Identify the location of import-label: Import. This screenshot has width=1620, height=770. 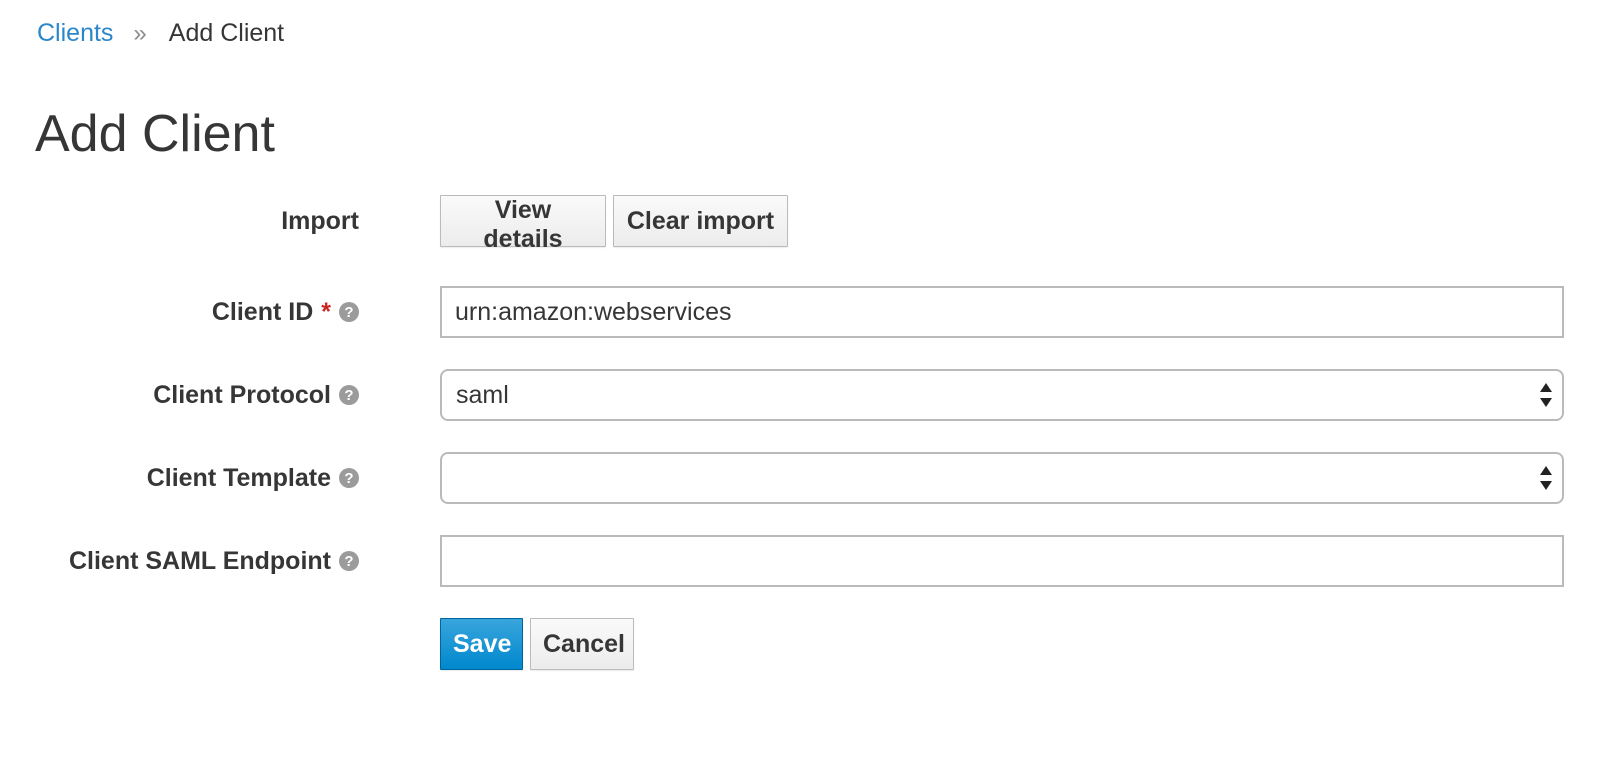
(320, 221).